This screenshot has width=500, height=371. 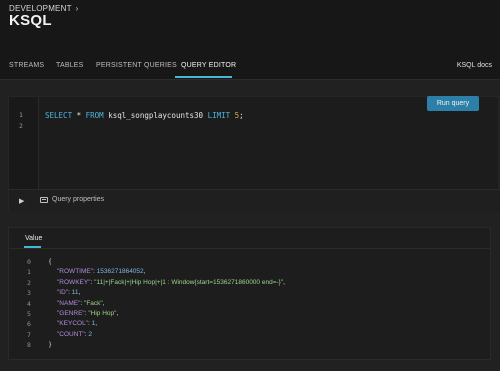 What do you see at coordinates (21, 126) in the screenshot?
I see `line-number: 2` at bounding box center [21, 126].